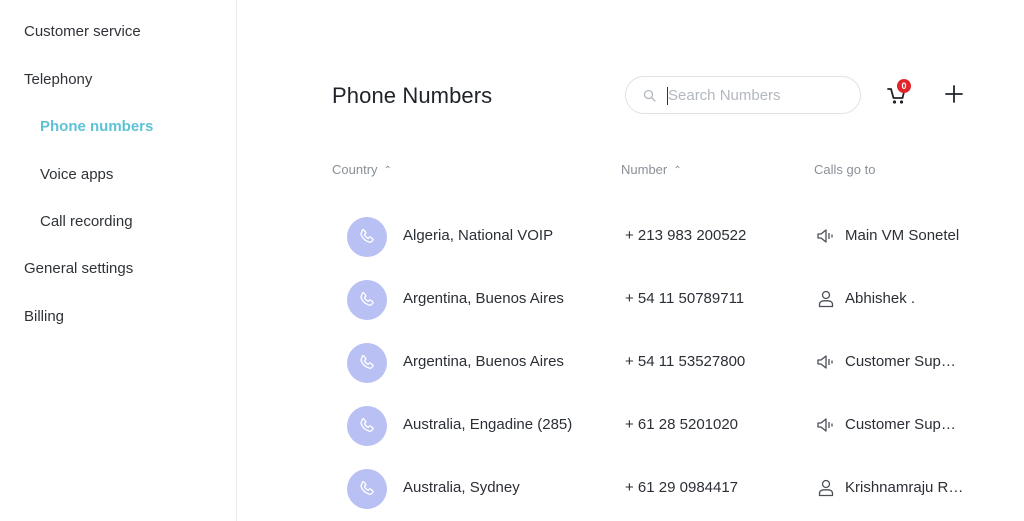 Image resolution: width=1024 pixels, height=521 pixels. Describe the element at coordinates (461, 487) in the screenshot. I see `row-country: Australia, Sydney` at that location.